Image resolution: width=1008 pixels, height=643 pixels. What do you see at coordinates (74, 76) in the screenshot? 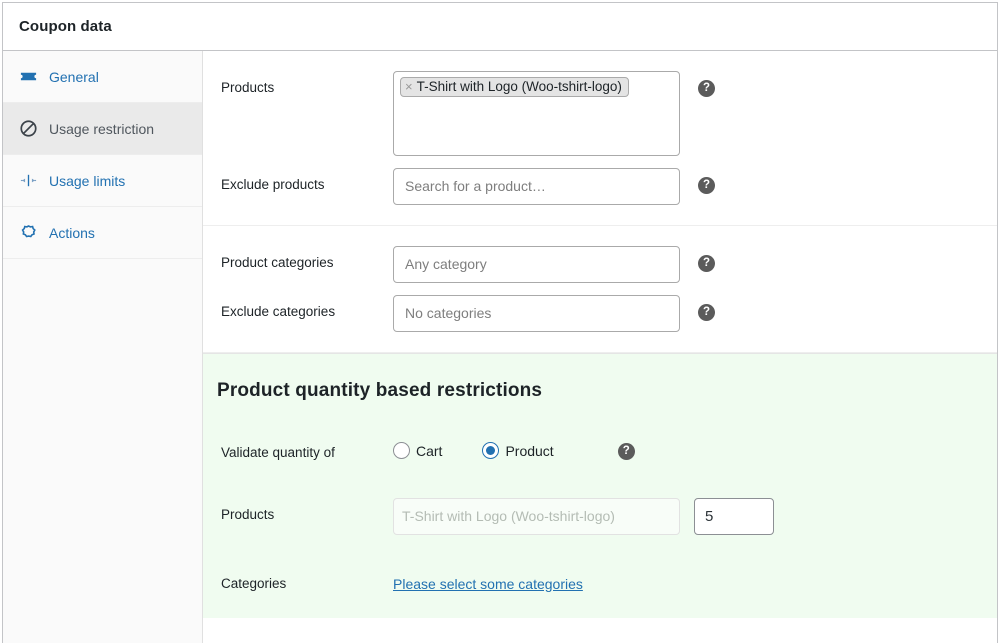
I see `sidebar-item-label: General` at bounding box center [74, 76].